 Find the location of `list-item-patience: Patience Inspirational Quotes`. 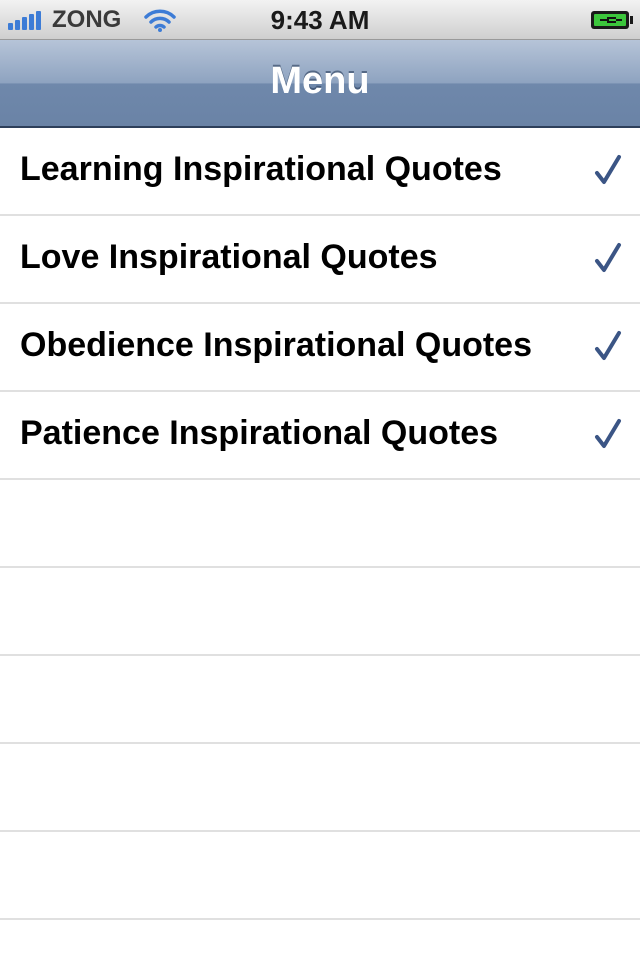

list-item-patience: Patience Inspirational Quotes is located at coordinates (320, 436).